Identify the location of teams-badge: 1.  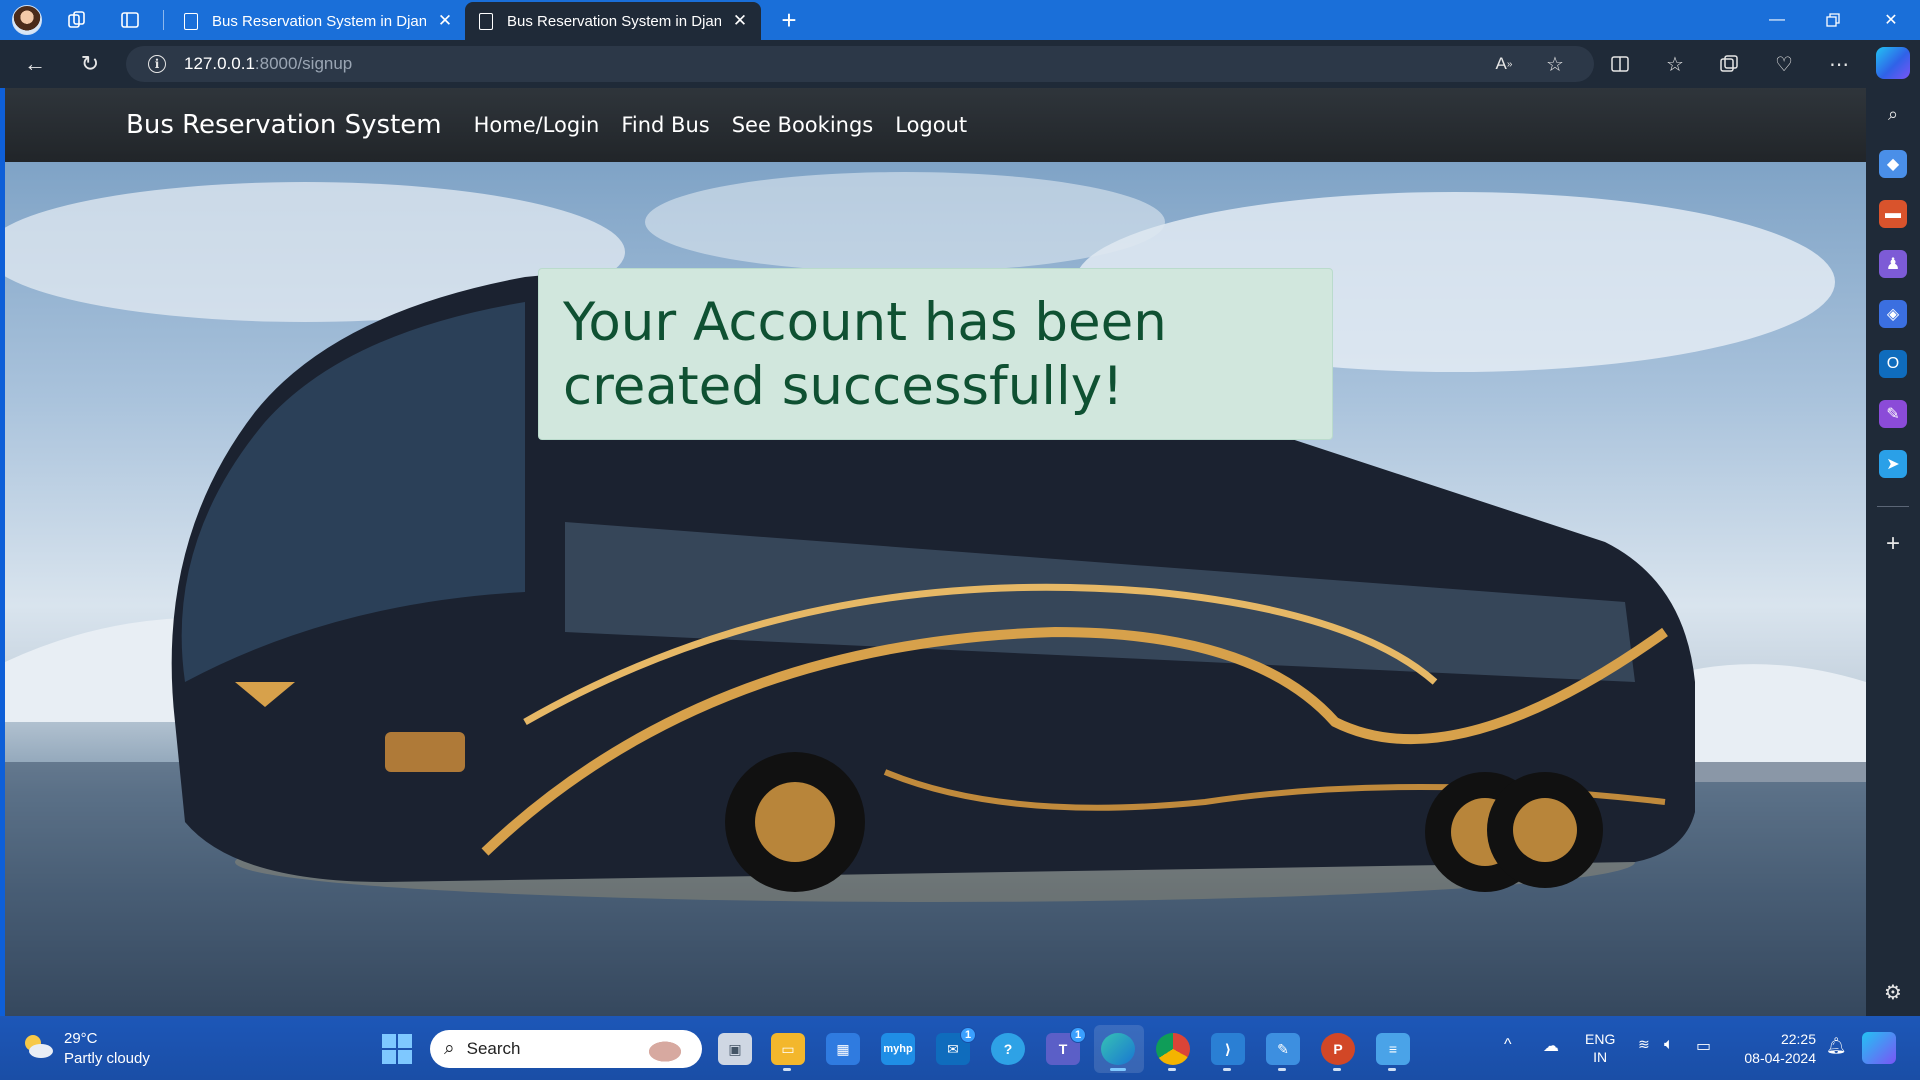
(1078, 1035).